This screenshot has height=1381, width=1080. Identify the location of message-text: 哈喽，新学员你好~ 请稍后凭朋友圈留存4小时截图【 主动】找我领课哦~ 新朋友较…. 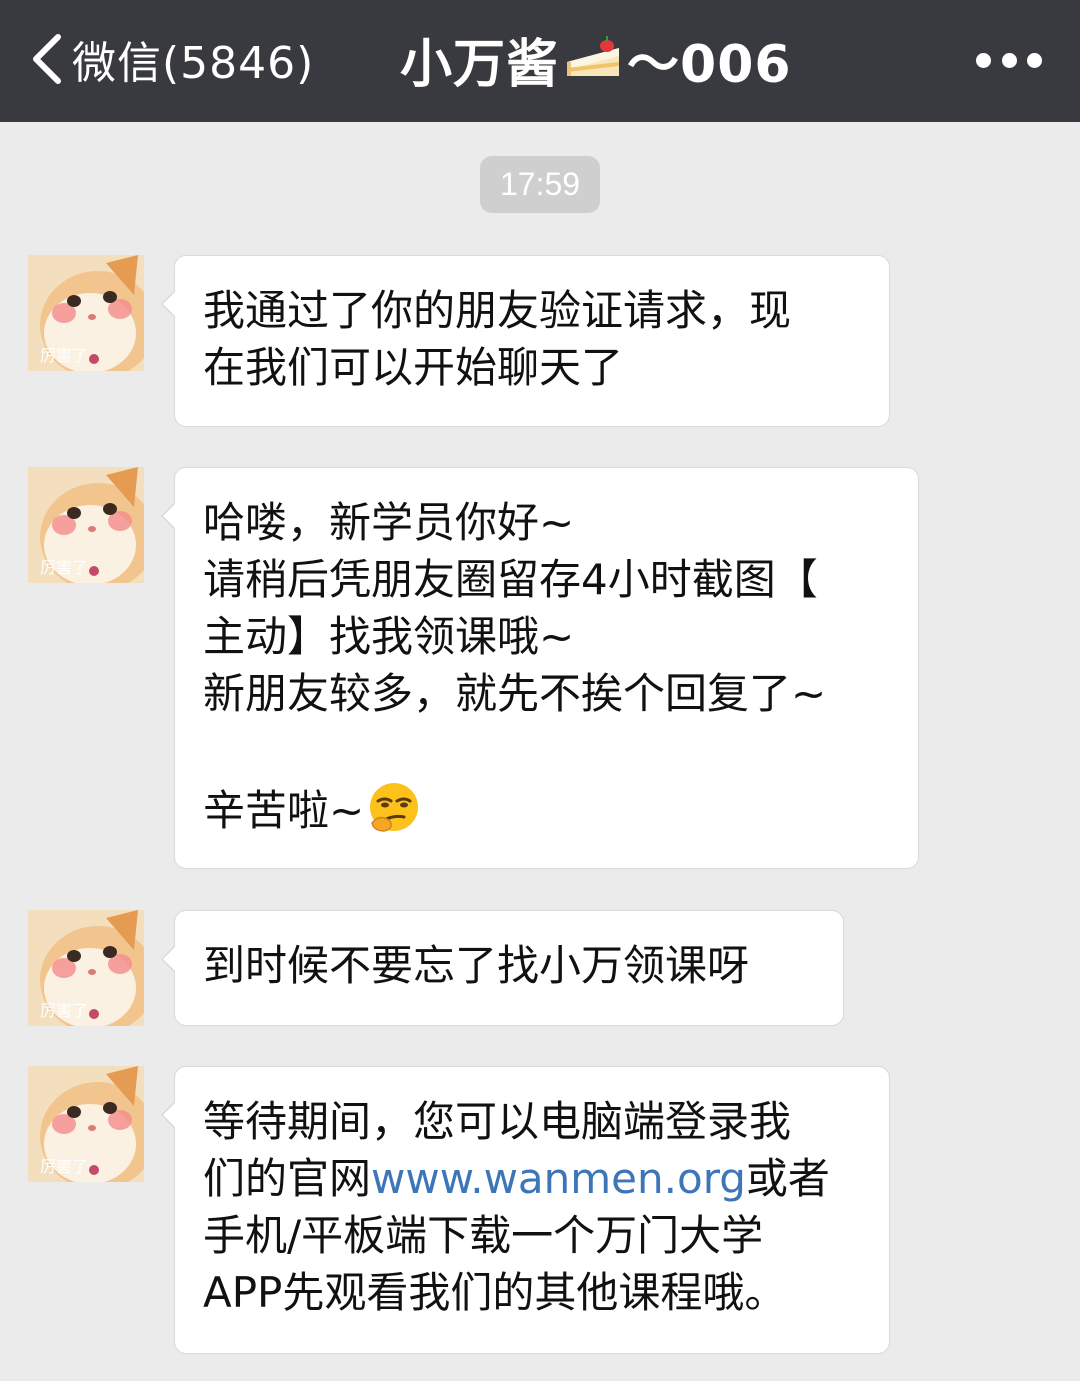
(515, 666).